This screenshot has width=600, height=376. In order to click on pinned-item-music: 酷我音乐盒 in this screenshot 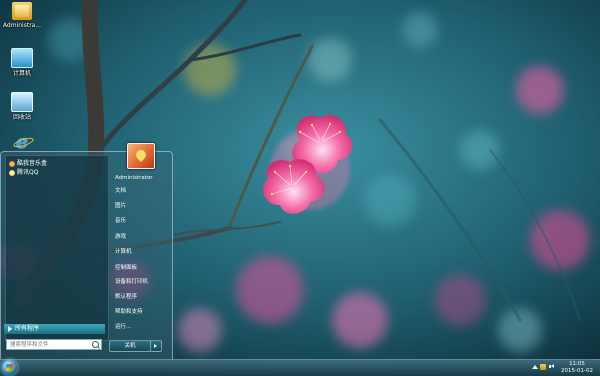, I will do `click(28, 163)`.